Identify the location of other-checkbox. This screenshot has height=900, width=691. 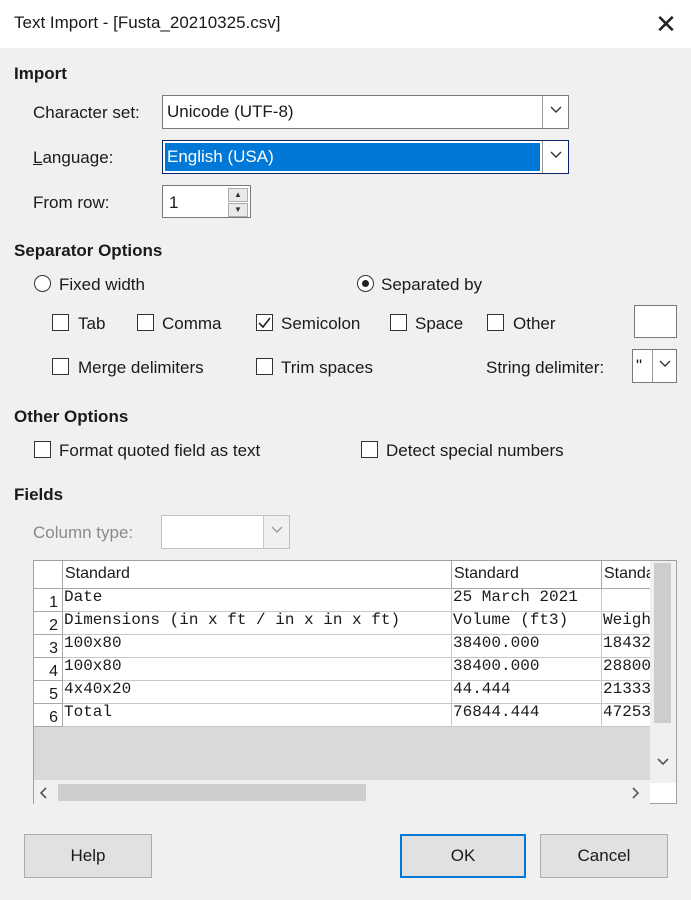
(495, 322).